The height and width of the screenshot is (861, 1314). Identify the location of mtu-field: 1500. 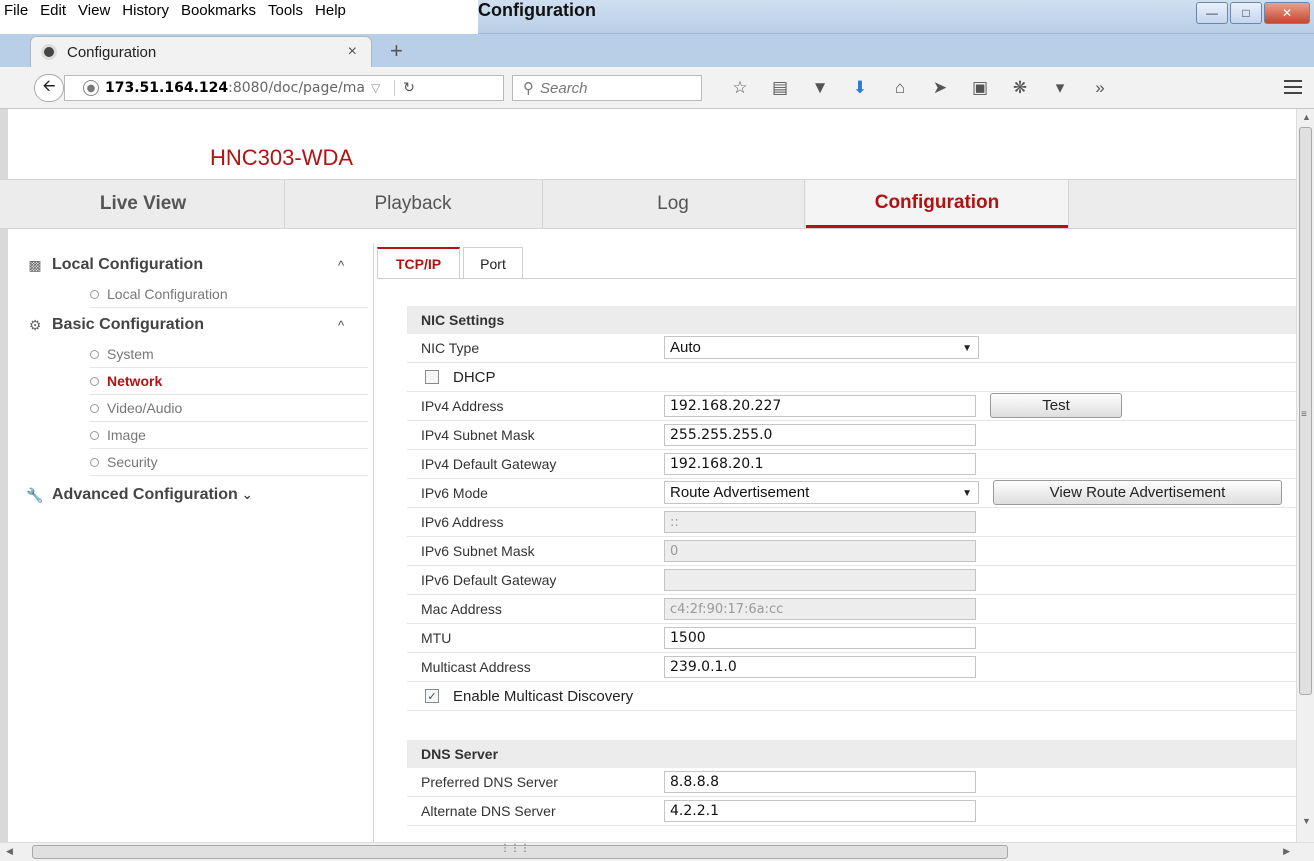
(820, 638).